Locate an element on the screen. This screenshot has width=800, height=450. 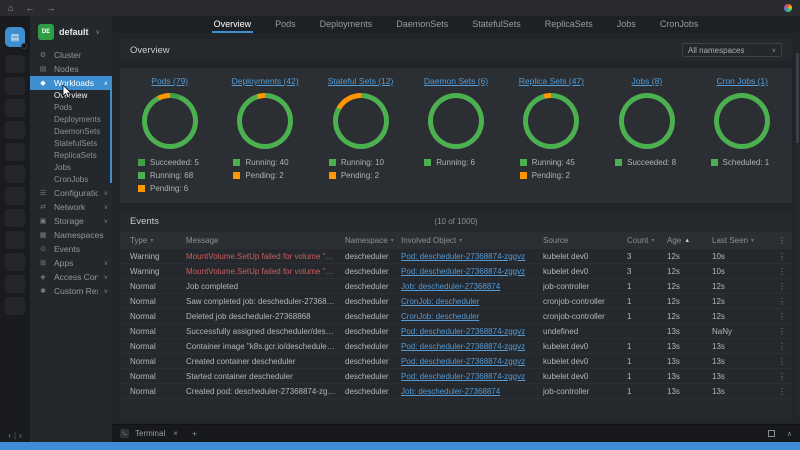
tab-statefulsets: StatefulSets is located at coordinates (496, 24).